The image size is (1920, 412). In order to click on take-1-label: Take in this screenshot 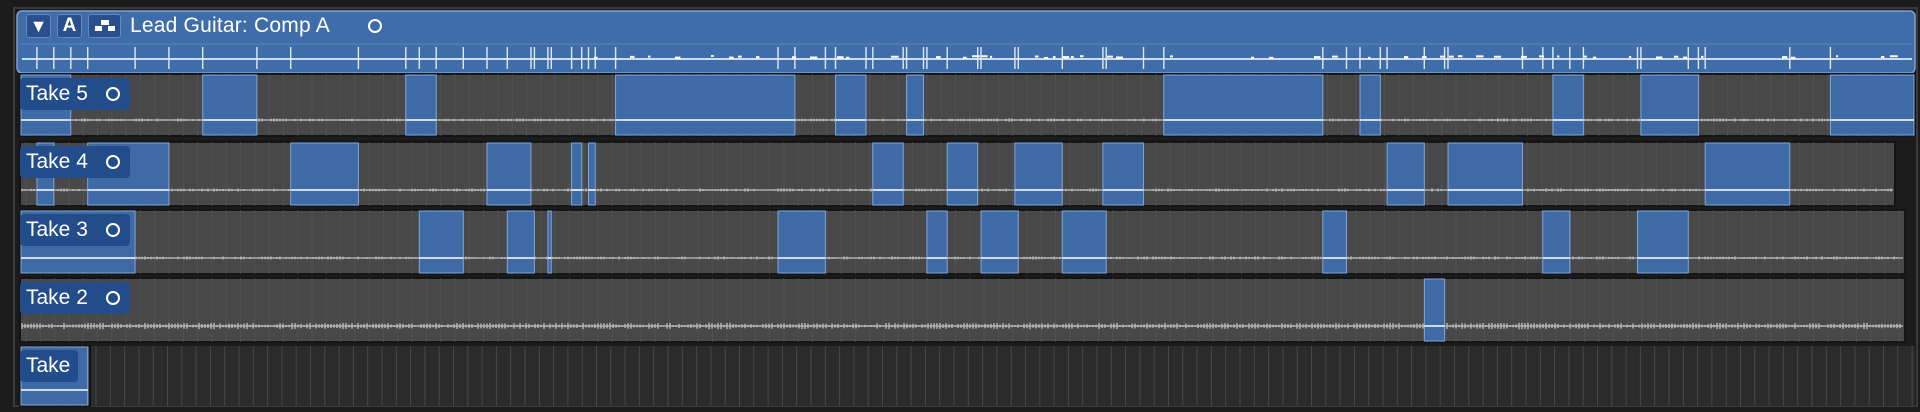, I will do `click(48, 365)`.